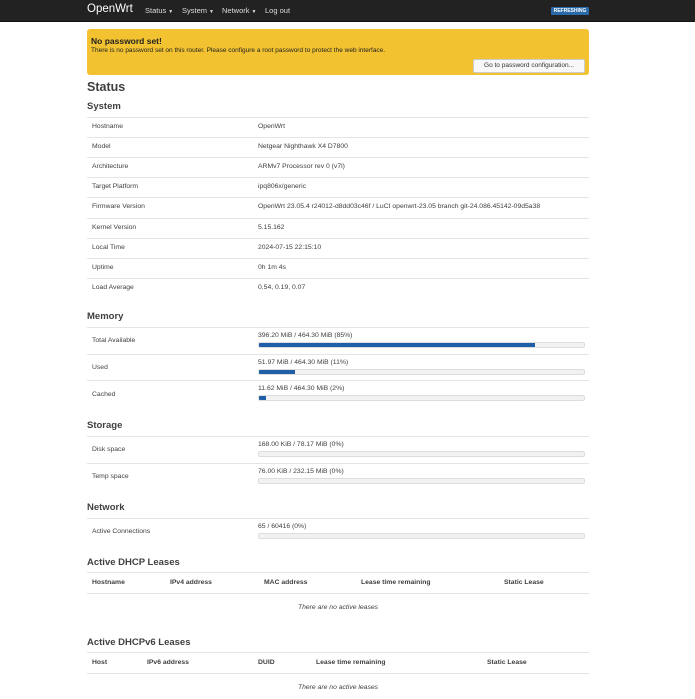  I want to click on info-row: Used 51.97 MiB / 464.30 MiB (11%), so click(338, 367).